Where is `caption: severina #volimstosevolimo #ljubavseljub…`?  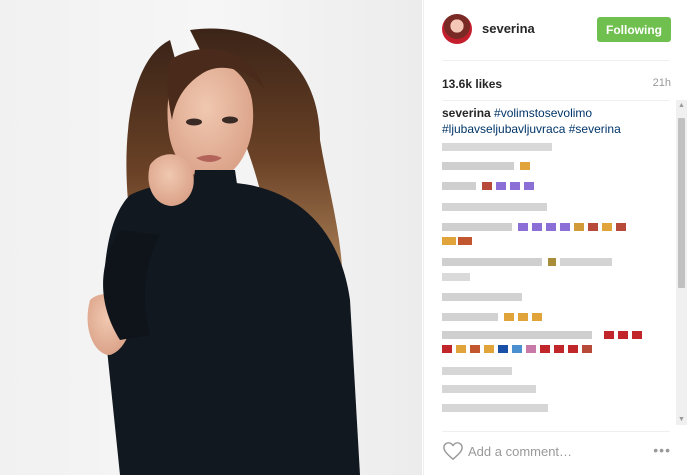 caption: severina #volimstosevolimo #ljubavseljub… is located at coordinates (558, 121).